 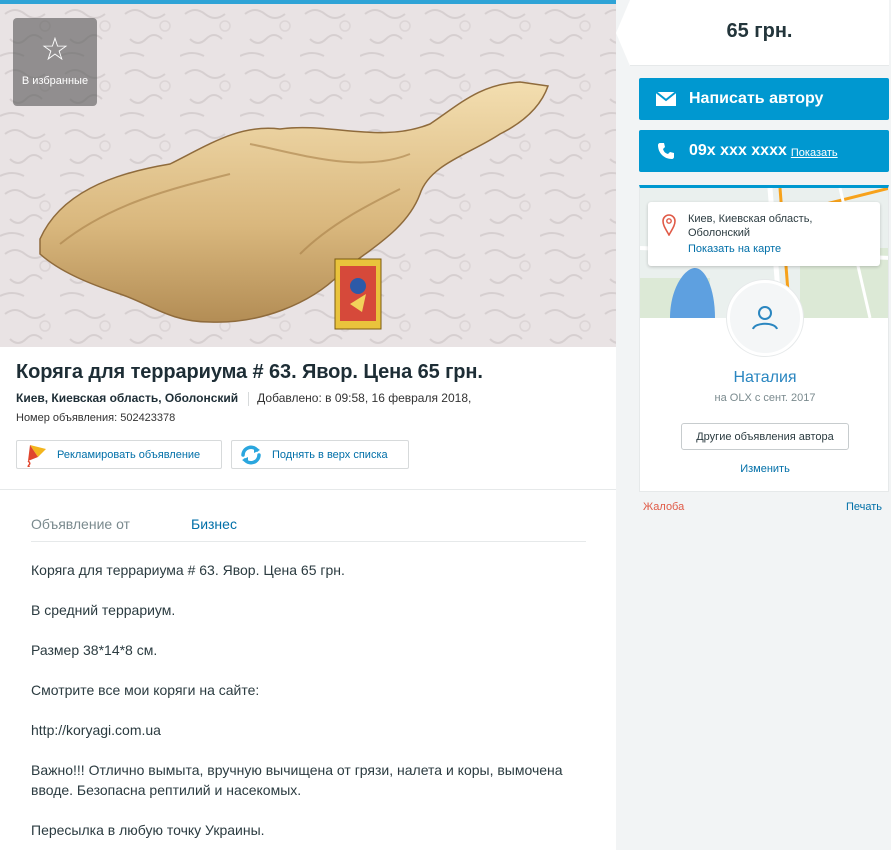 I want to click on other-ads-button: Другие объявления автора, so click(x=765, y=436).